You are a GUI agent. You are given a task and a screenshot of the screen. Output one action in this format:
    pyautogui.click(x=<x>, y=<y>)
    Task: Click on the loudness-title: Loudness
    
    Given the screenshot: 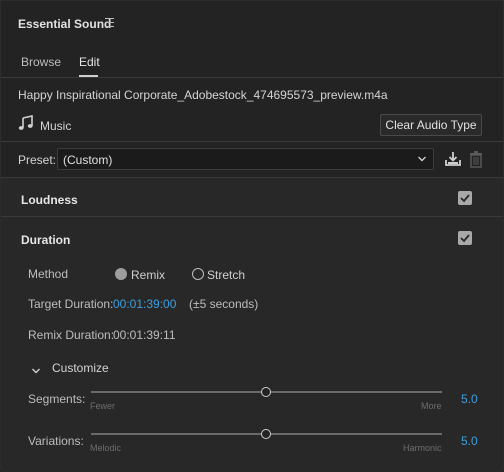 What is the action you would take?
    pyautogui.click(x=49, y=200)
    